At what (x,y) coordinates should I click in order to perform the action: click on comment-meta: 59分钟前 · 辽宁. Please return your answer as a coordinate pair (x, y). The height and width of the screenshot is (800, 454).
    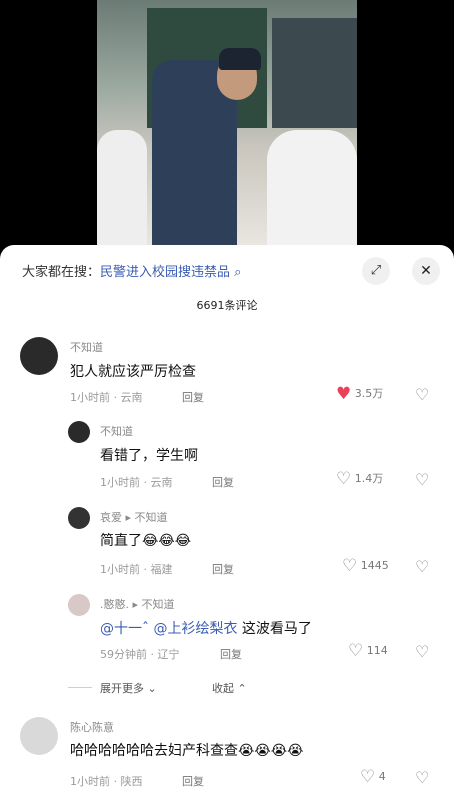
    Looking at the image, I should click on (140, 654).